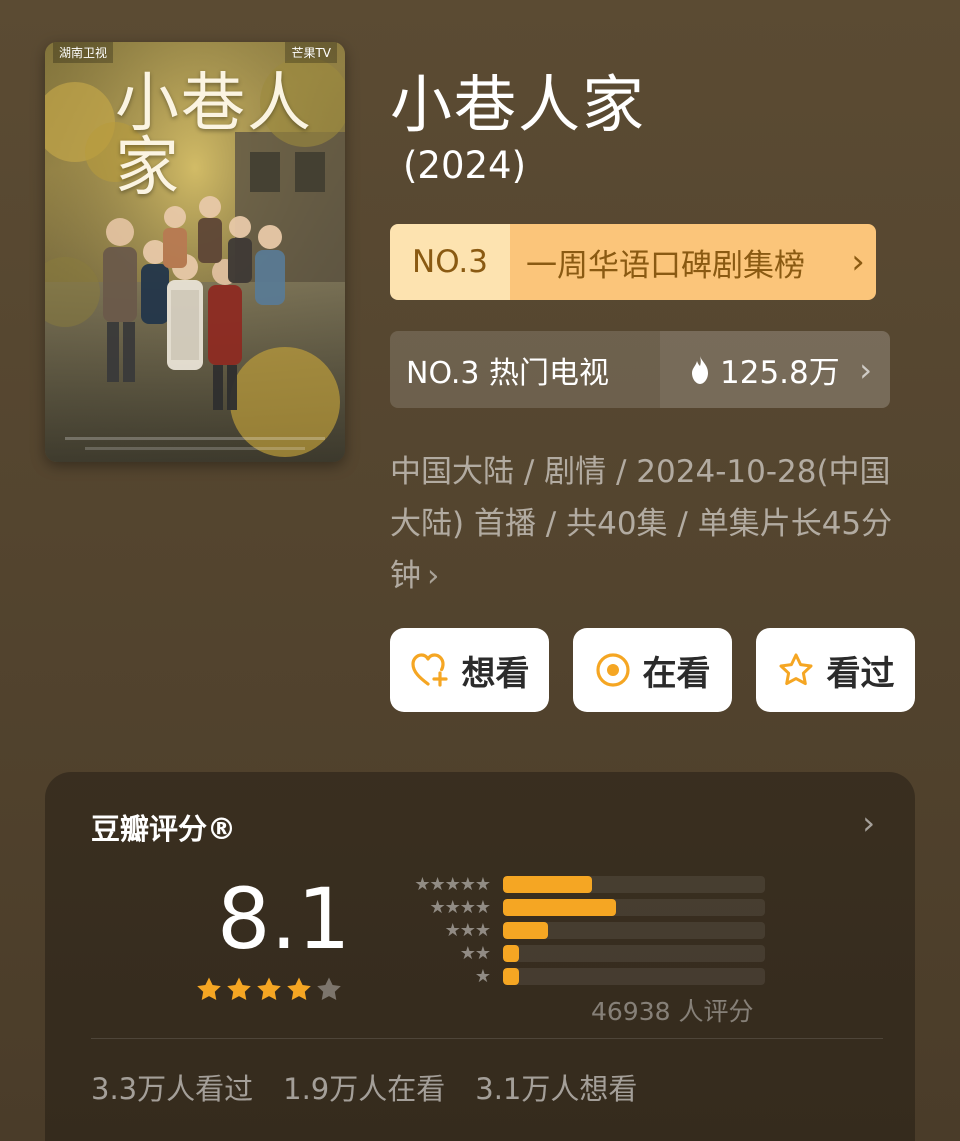  I want to click on distribution-stars: ★★★, so click(467, 930).